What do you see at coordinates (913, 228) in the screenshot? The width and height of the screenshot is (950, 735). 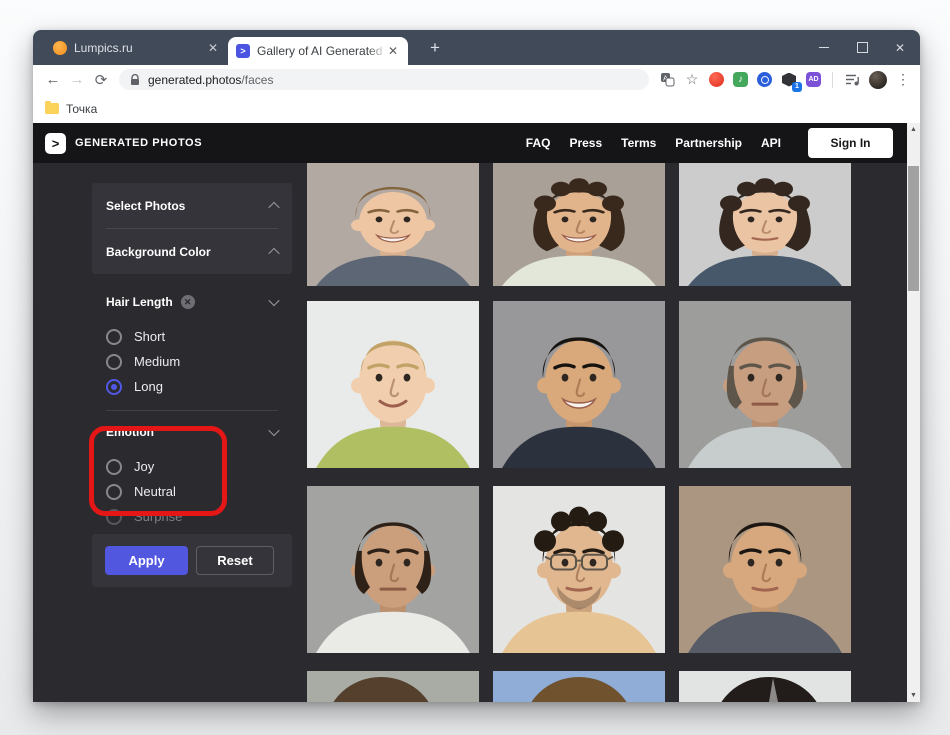 I see `scrollbar-thumb` at bounding box center [913, 228].